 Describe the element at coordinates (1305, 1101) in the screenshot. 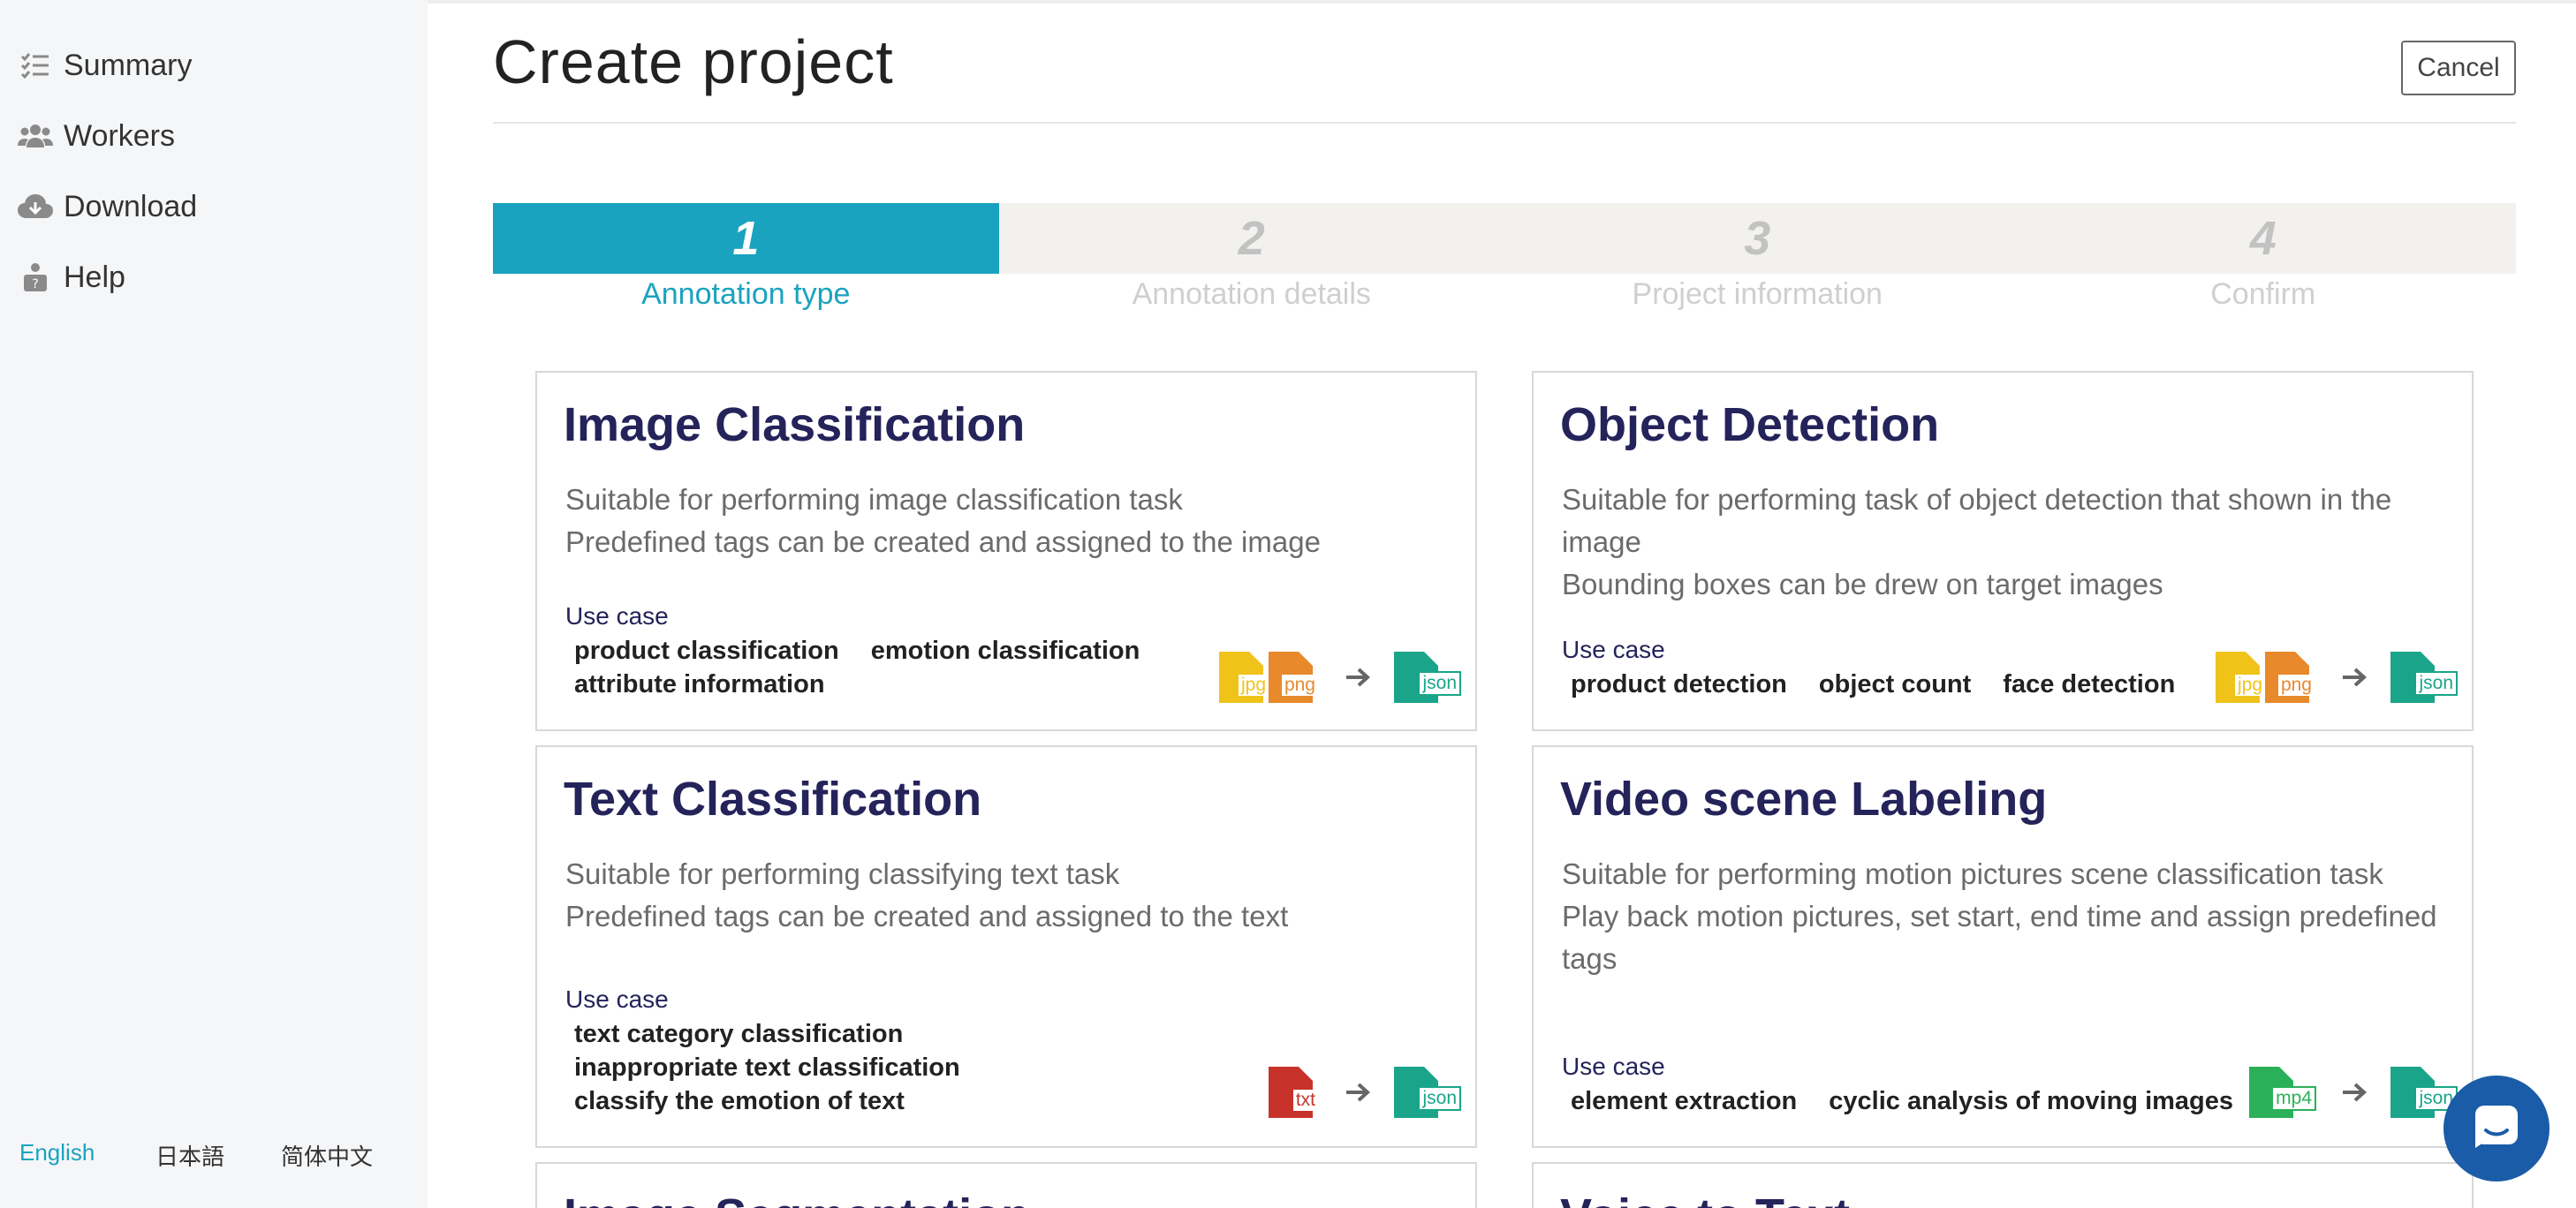

I see `file-extension: txt` at that location.